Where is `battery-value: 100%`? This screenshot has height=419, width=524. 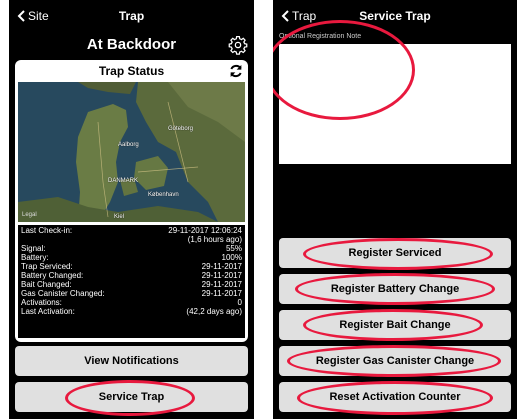 battery-value: 100% is located at coordinates (231, 257).